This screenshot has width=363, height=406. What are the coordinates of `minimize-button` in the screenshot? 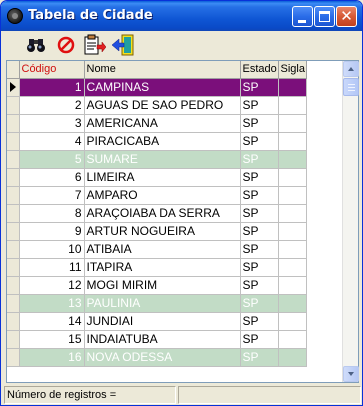 It's located at (302, 16).